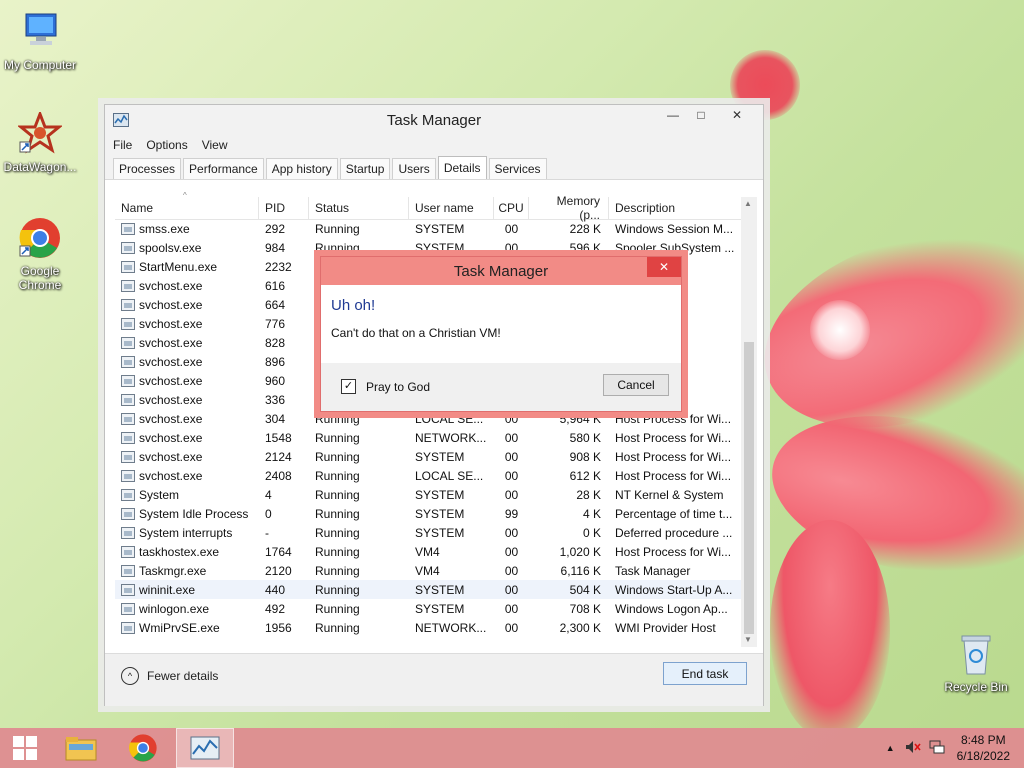 This screenshot has height=768, width=1024. What do you see at coordinates (187, 248) in the screenshot?
I see `process-name: spoolsv.exe` at bounding box center [187, 248].